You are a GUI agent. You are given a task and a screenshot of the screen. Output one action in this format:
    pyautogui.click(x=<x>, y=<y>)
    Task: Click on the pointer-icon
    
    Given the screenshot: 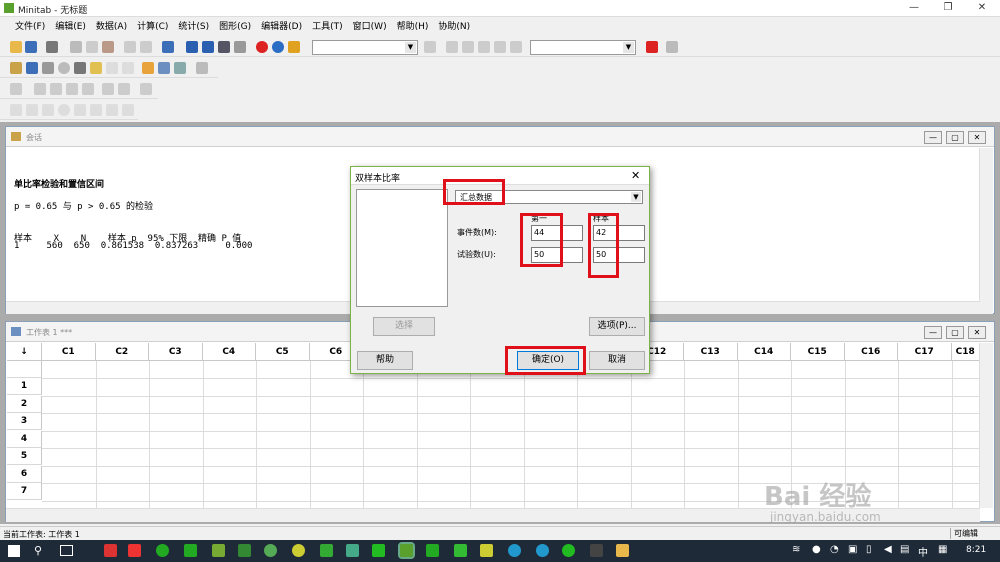 What is the action you would take?
    pyautogui.click(x=452, y=47)
    